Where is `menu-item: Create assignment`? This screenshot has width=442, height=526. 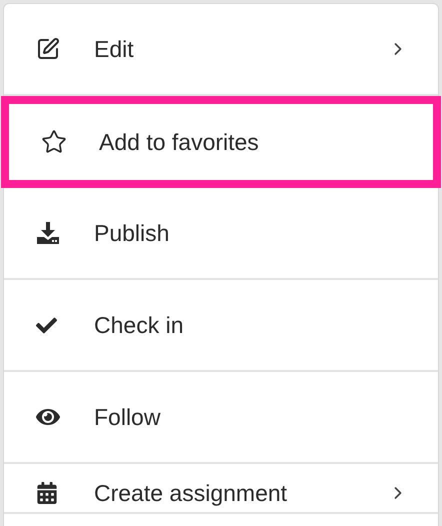
menu-item: Create assignment is located at coordinates (221, 489).